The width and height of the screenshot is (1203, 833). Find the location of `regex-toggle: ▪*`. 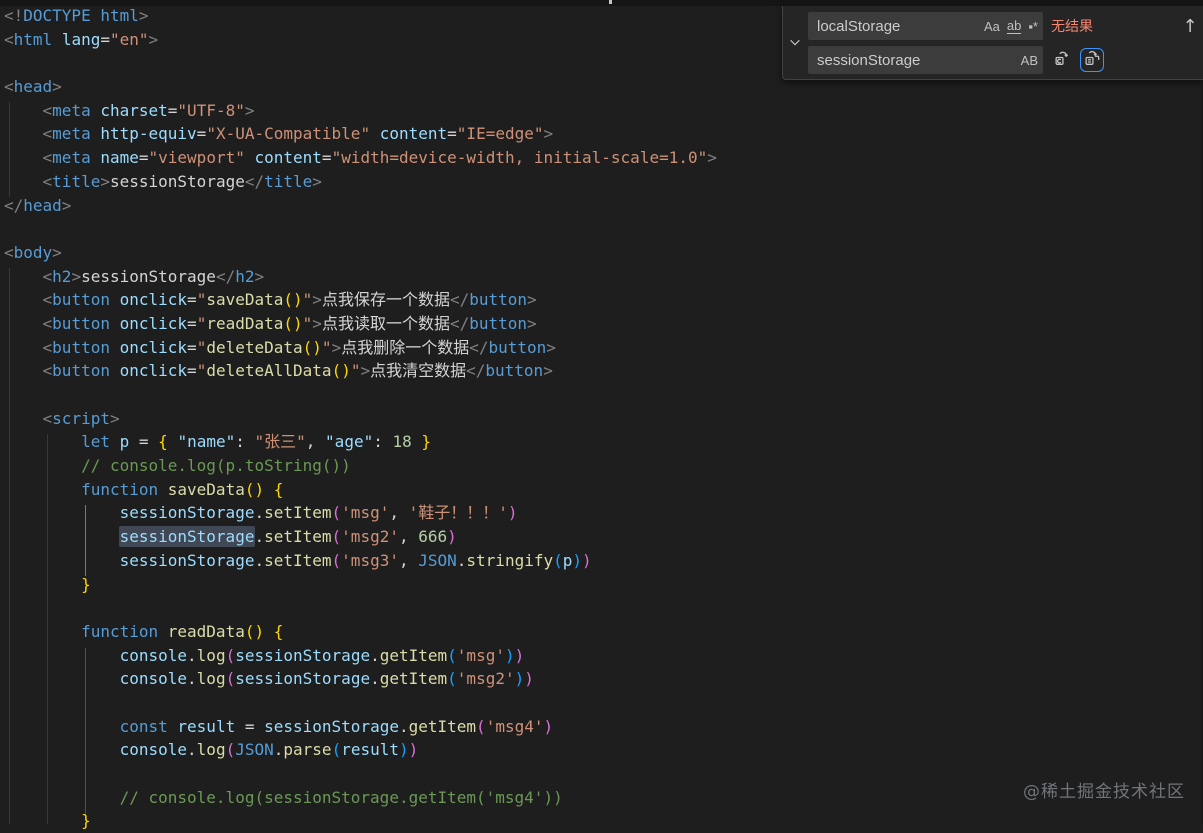

regex-toggle: ▪* is located at coordinates (1033, 26).